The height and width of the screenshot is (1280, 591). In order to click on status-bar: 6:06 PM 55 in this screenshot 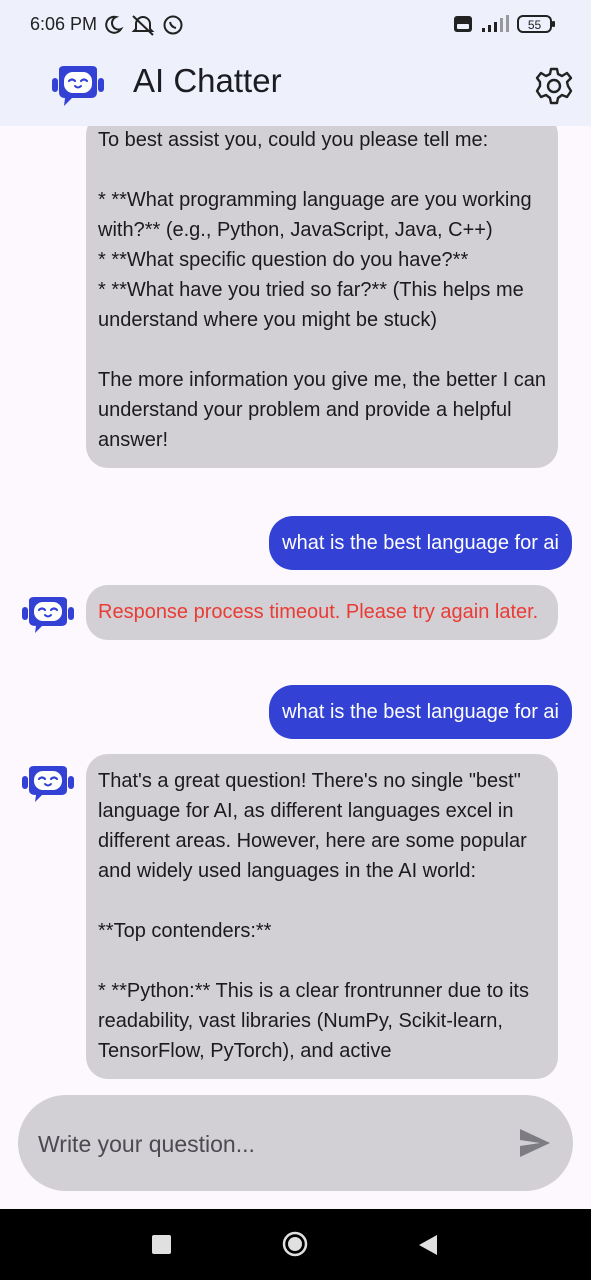, I will do `click(295, 26)`.